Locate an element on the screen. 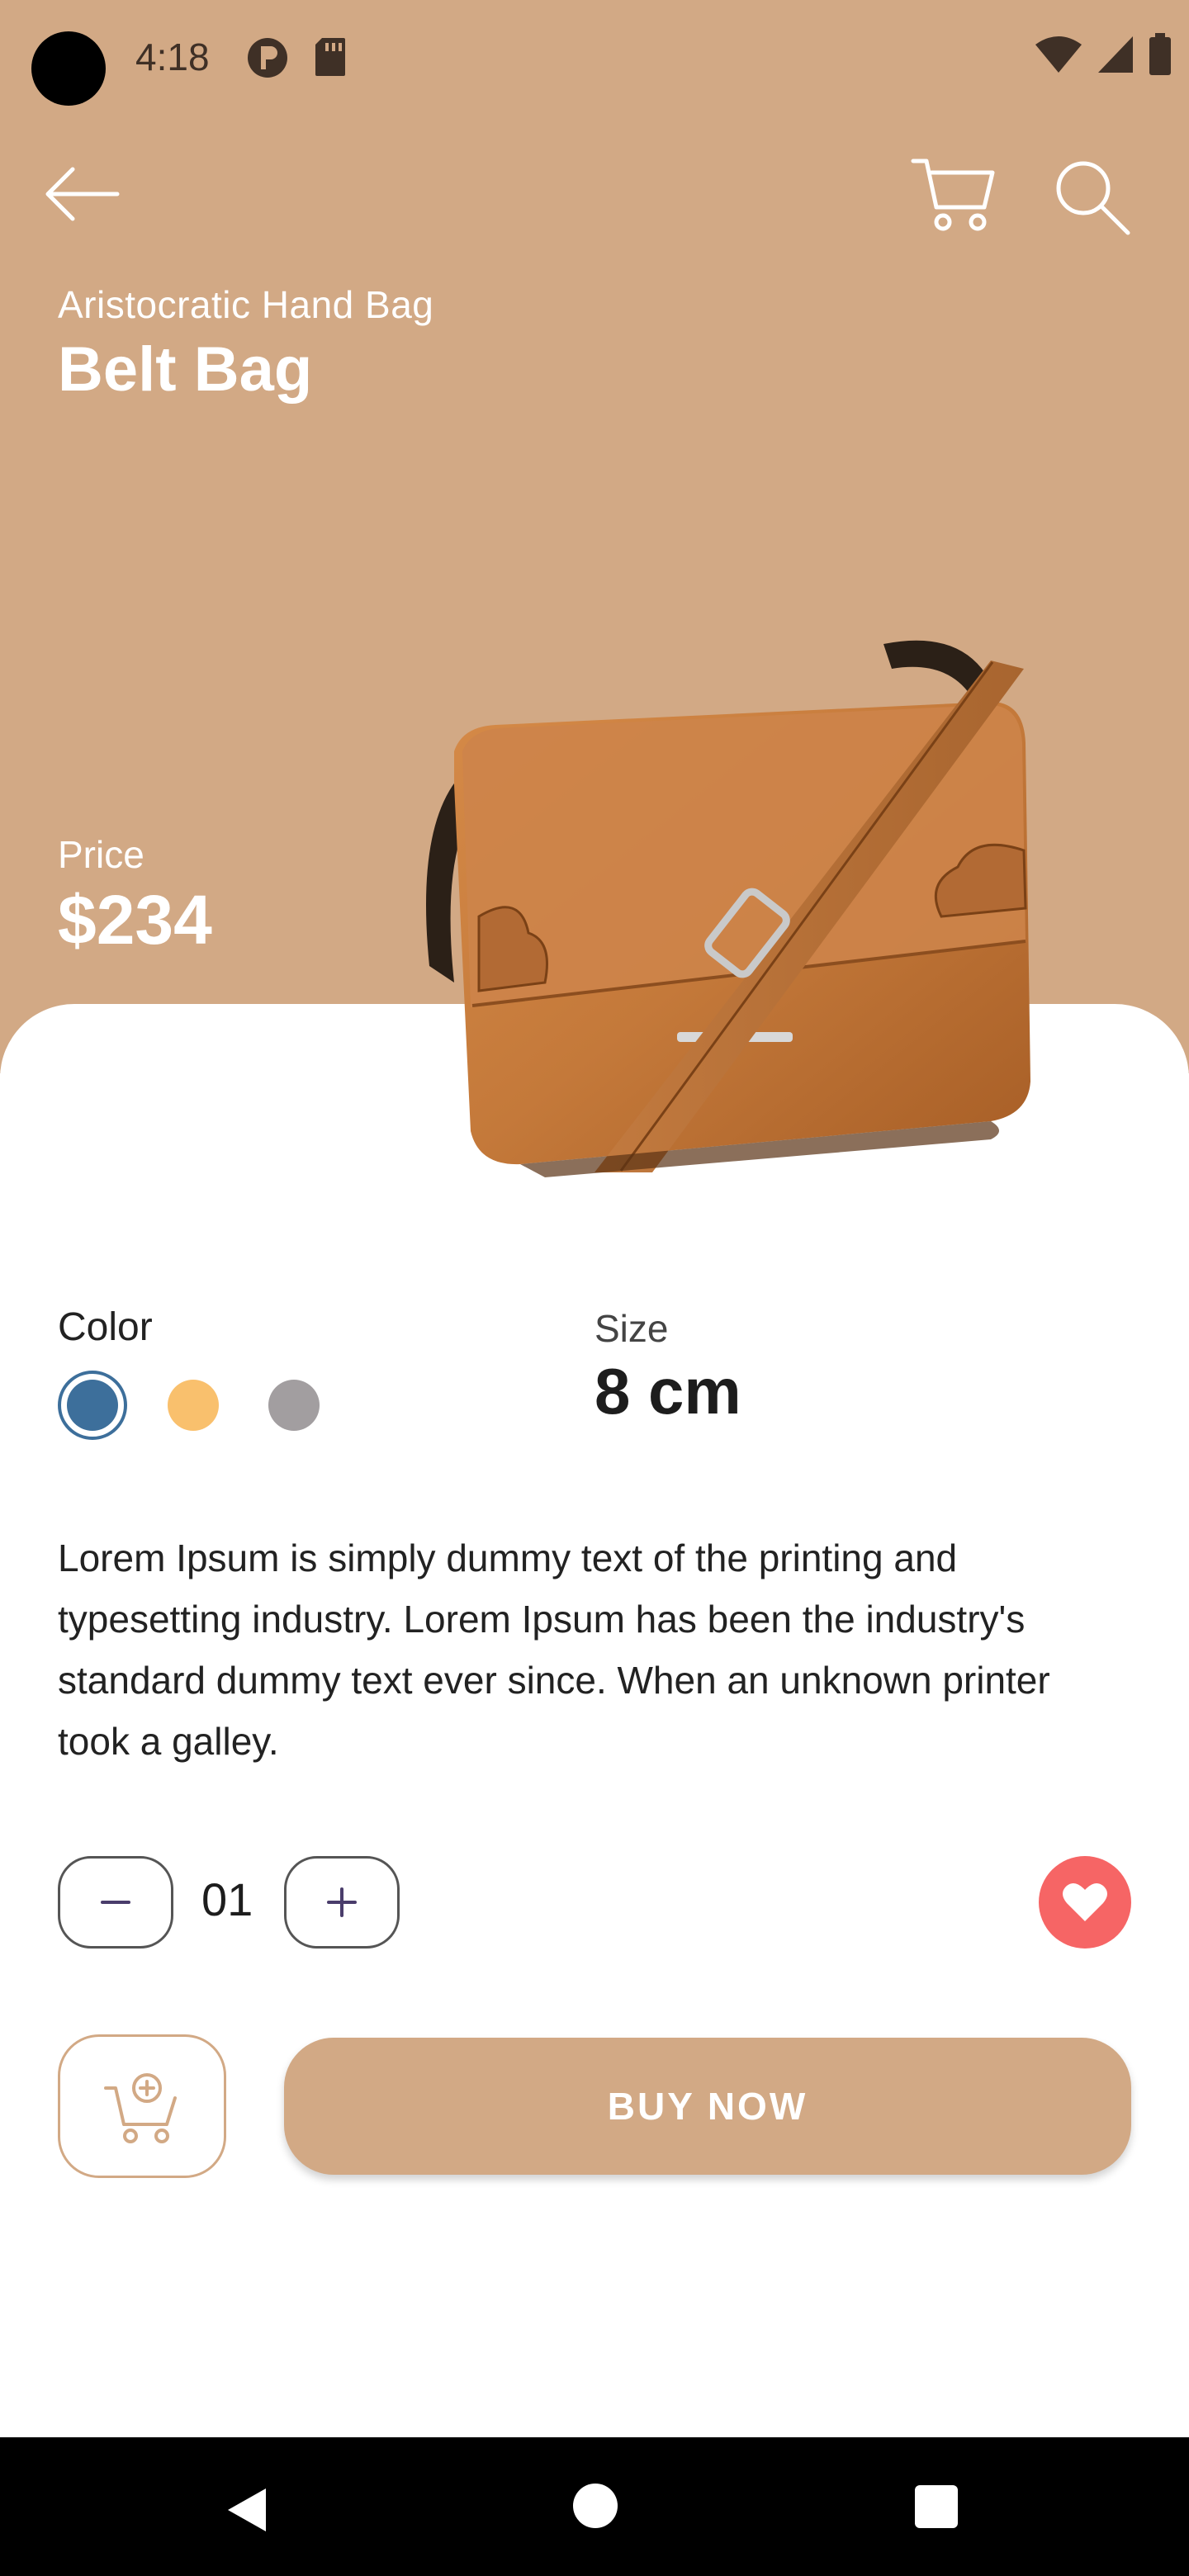 The height and width of the screenshot is (2576, 1189). back-button is located at coordinates (81, 194).